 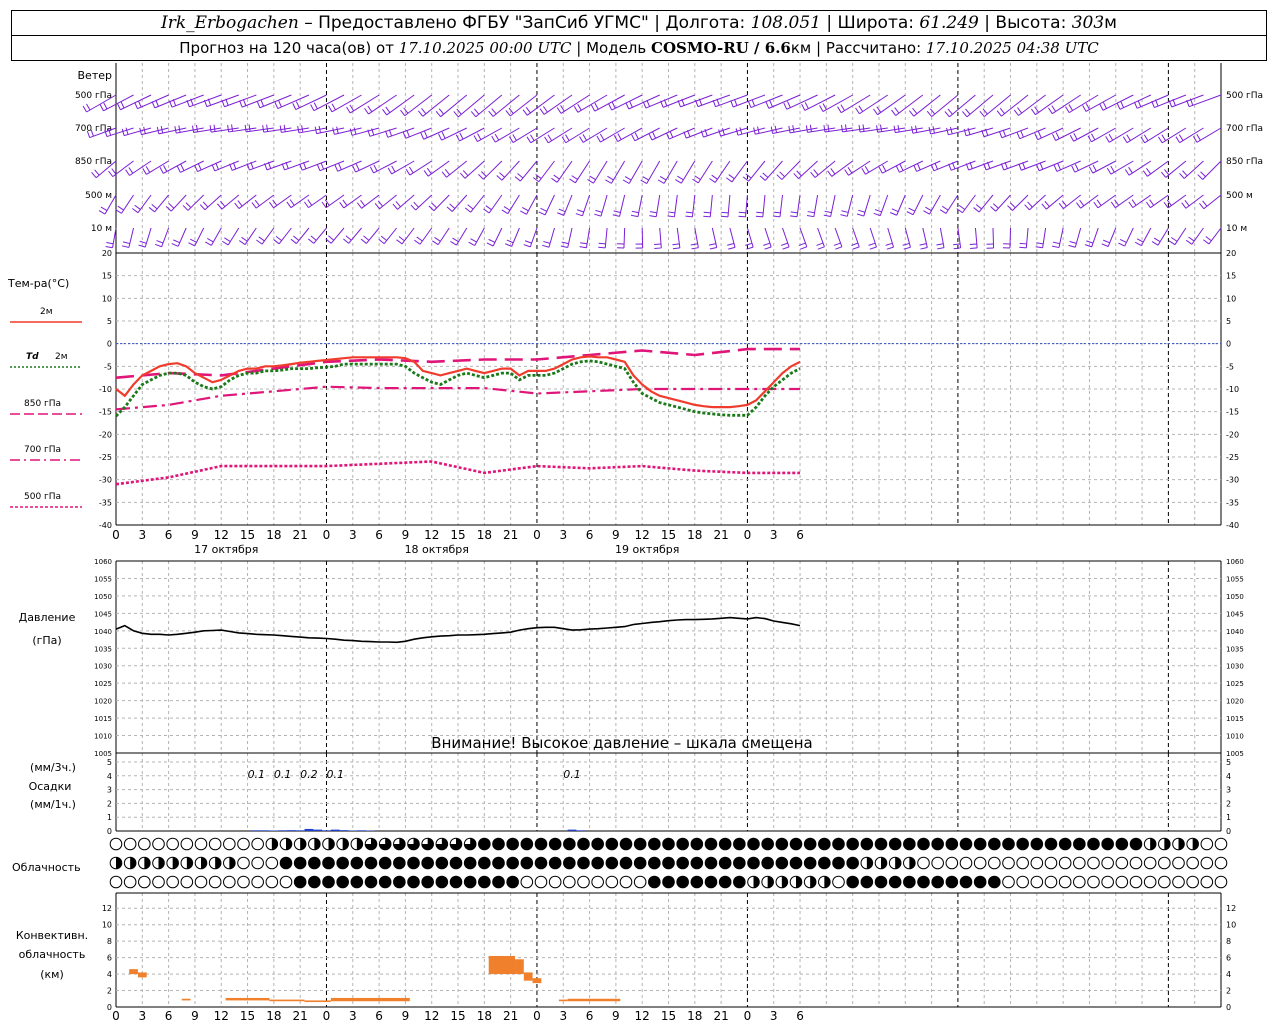 What do you see at coordinates (774, 535) in the screenshot?
I see `hour-tick-label: 3` at bounding box center [774, 535].